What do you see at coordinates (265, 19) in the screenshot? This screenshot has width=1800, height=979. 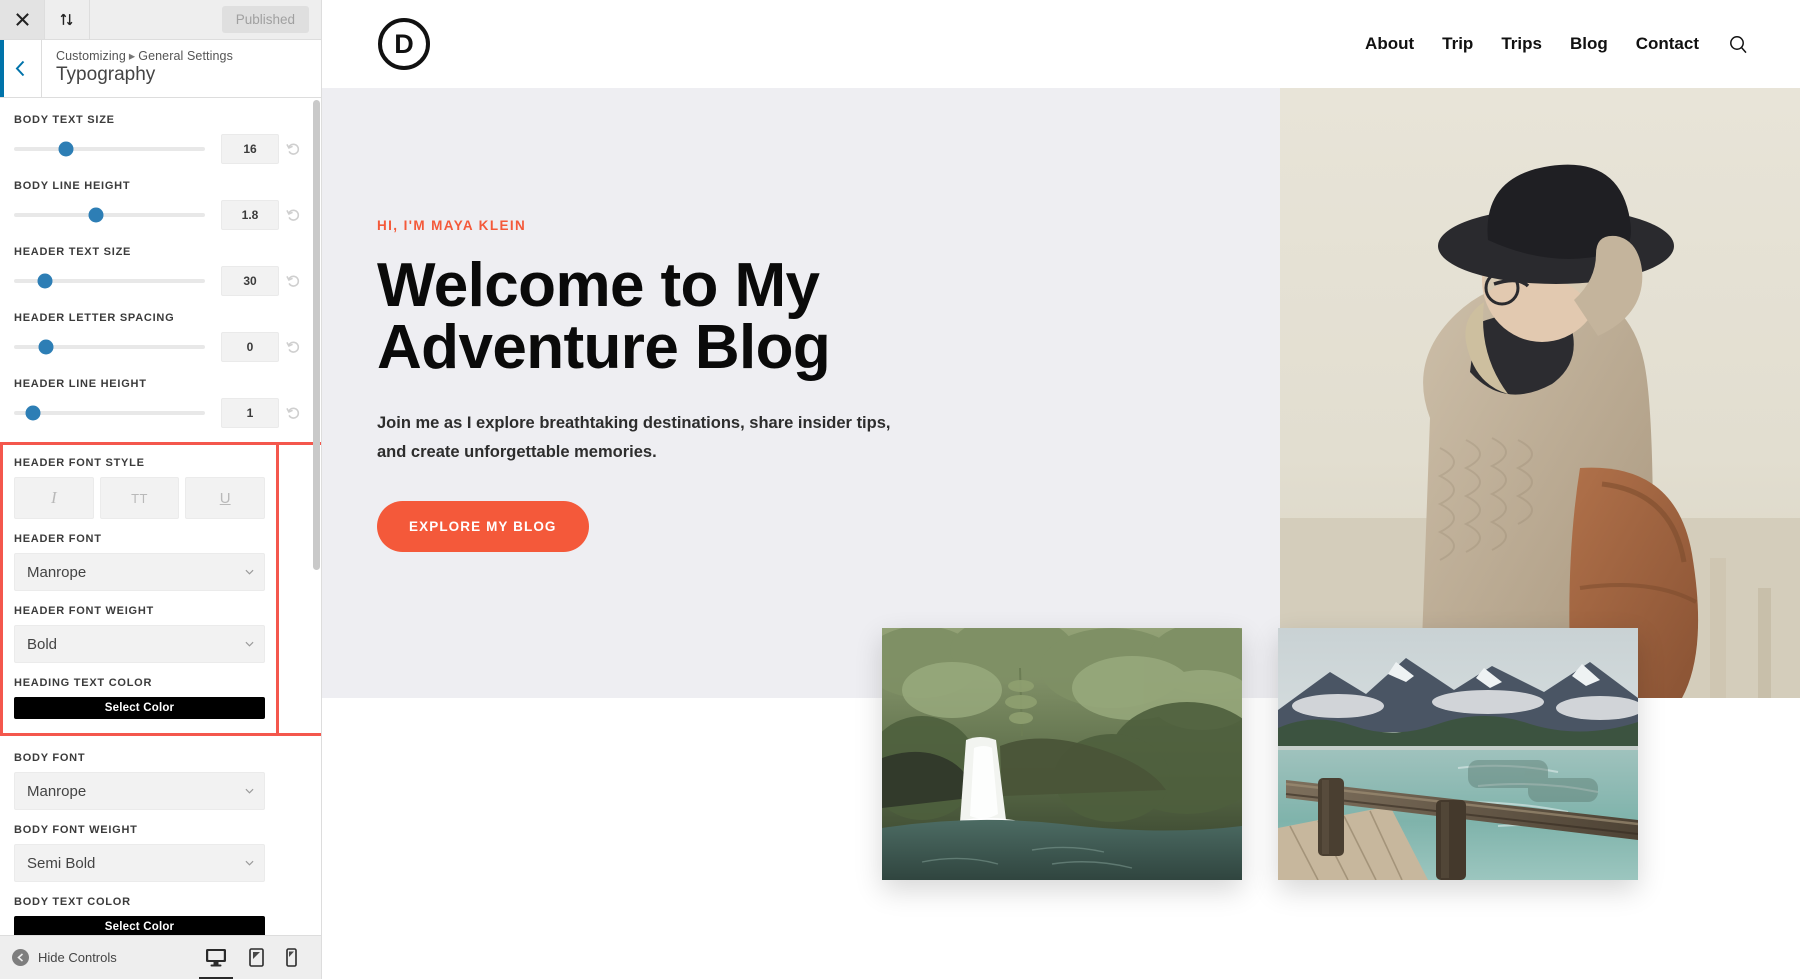 I see `published-button: Published` at bounding box center [265, 19].